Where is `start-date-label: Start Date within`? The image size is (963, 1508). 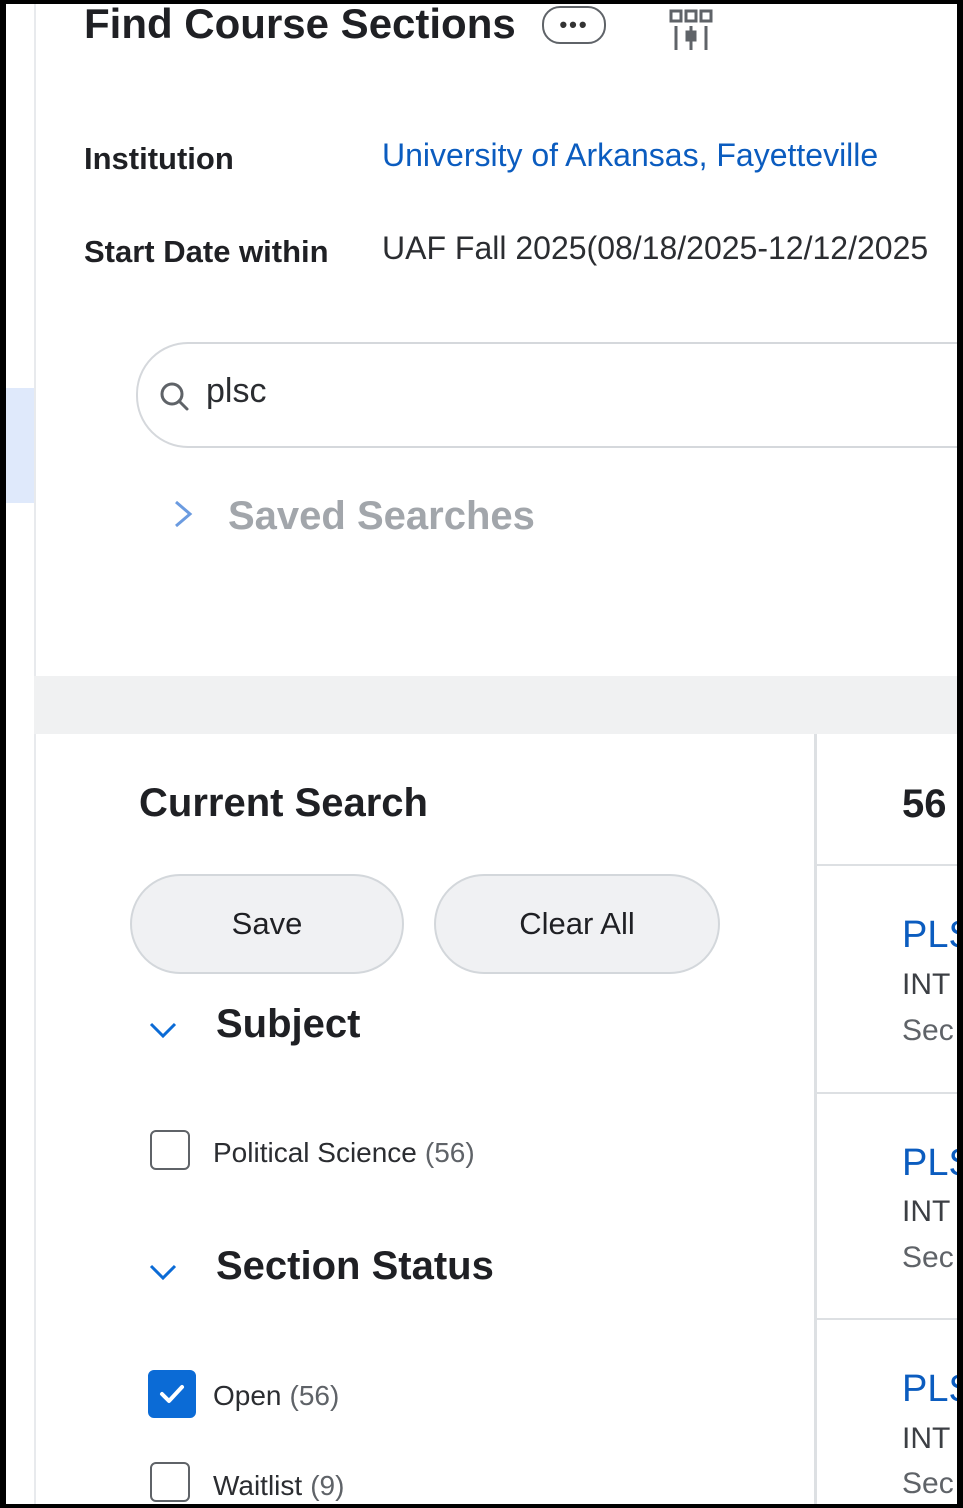 start-date-label: Start Date within is located at coordinates (206, 251).